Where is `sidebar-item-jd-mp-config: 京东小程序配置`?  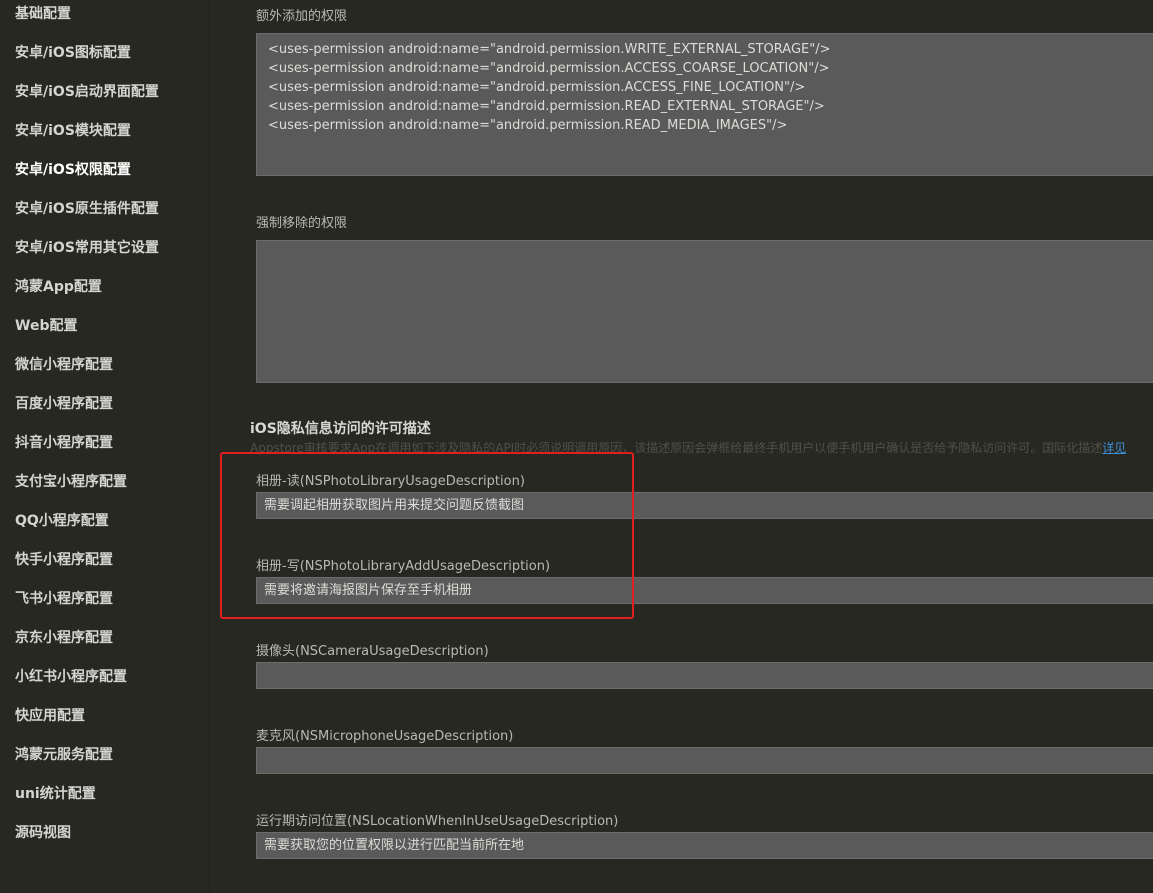
sidebar-item-jd-mp-config: 京东小程序配置 is located at coordinates (64, 638).